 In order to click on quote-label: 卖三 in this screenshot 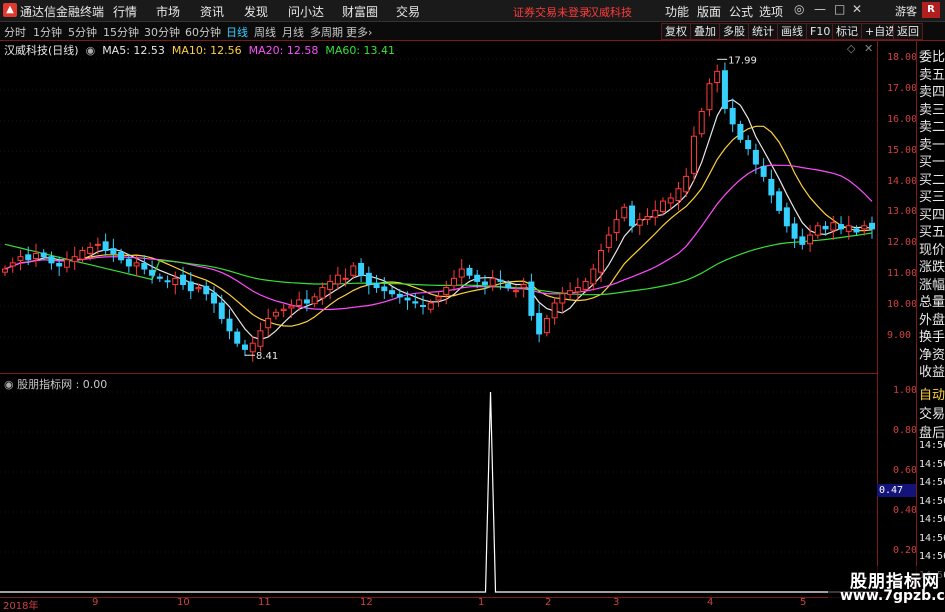, I will do `click(932, 110)`.